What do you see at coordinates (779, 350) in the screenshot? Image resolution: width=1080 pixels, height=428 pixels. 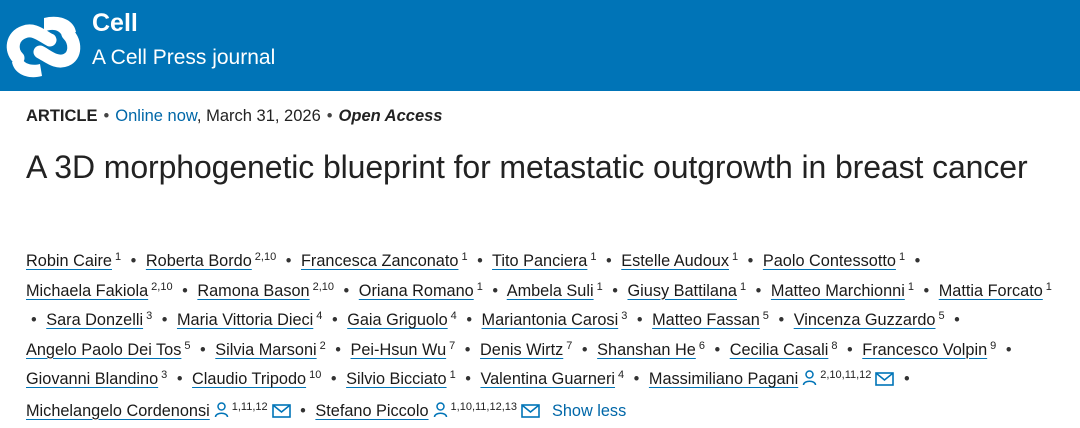 I see `author-name-link: Cecilia Casali` at bounding box center [779, 350].